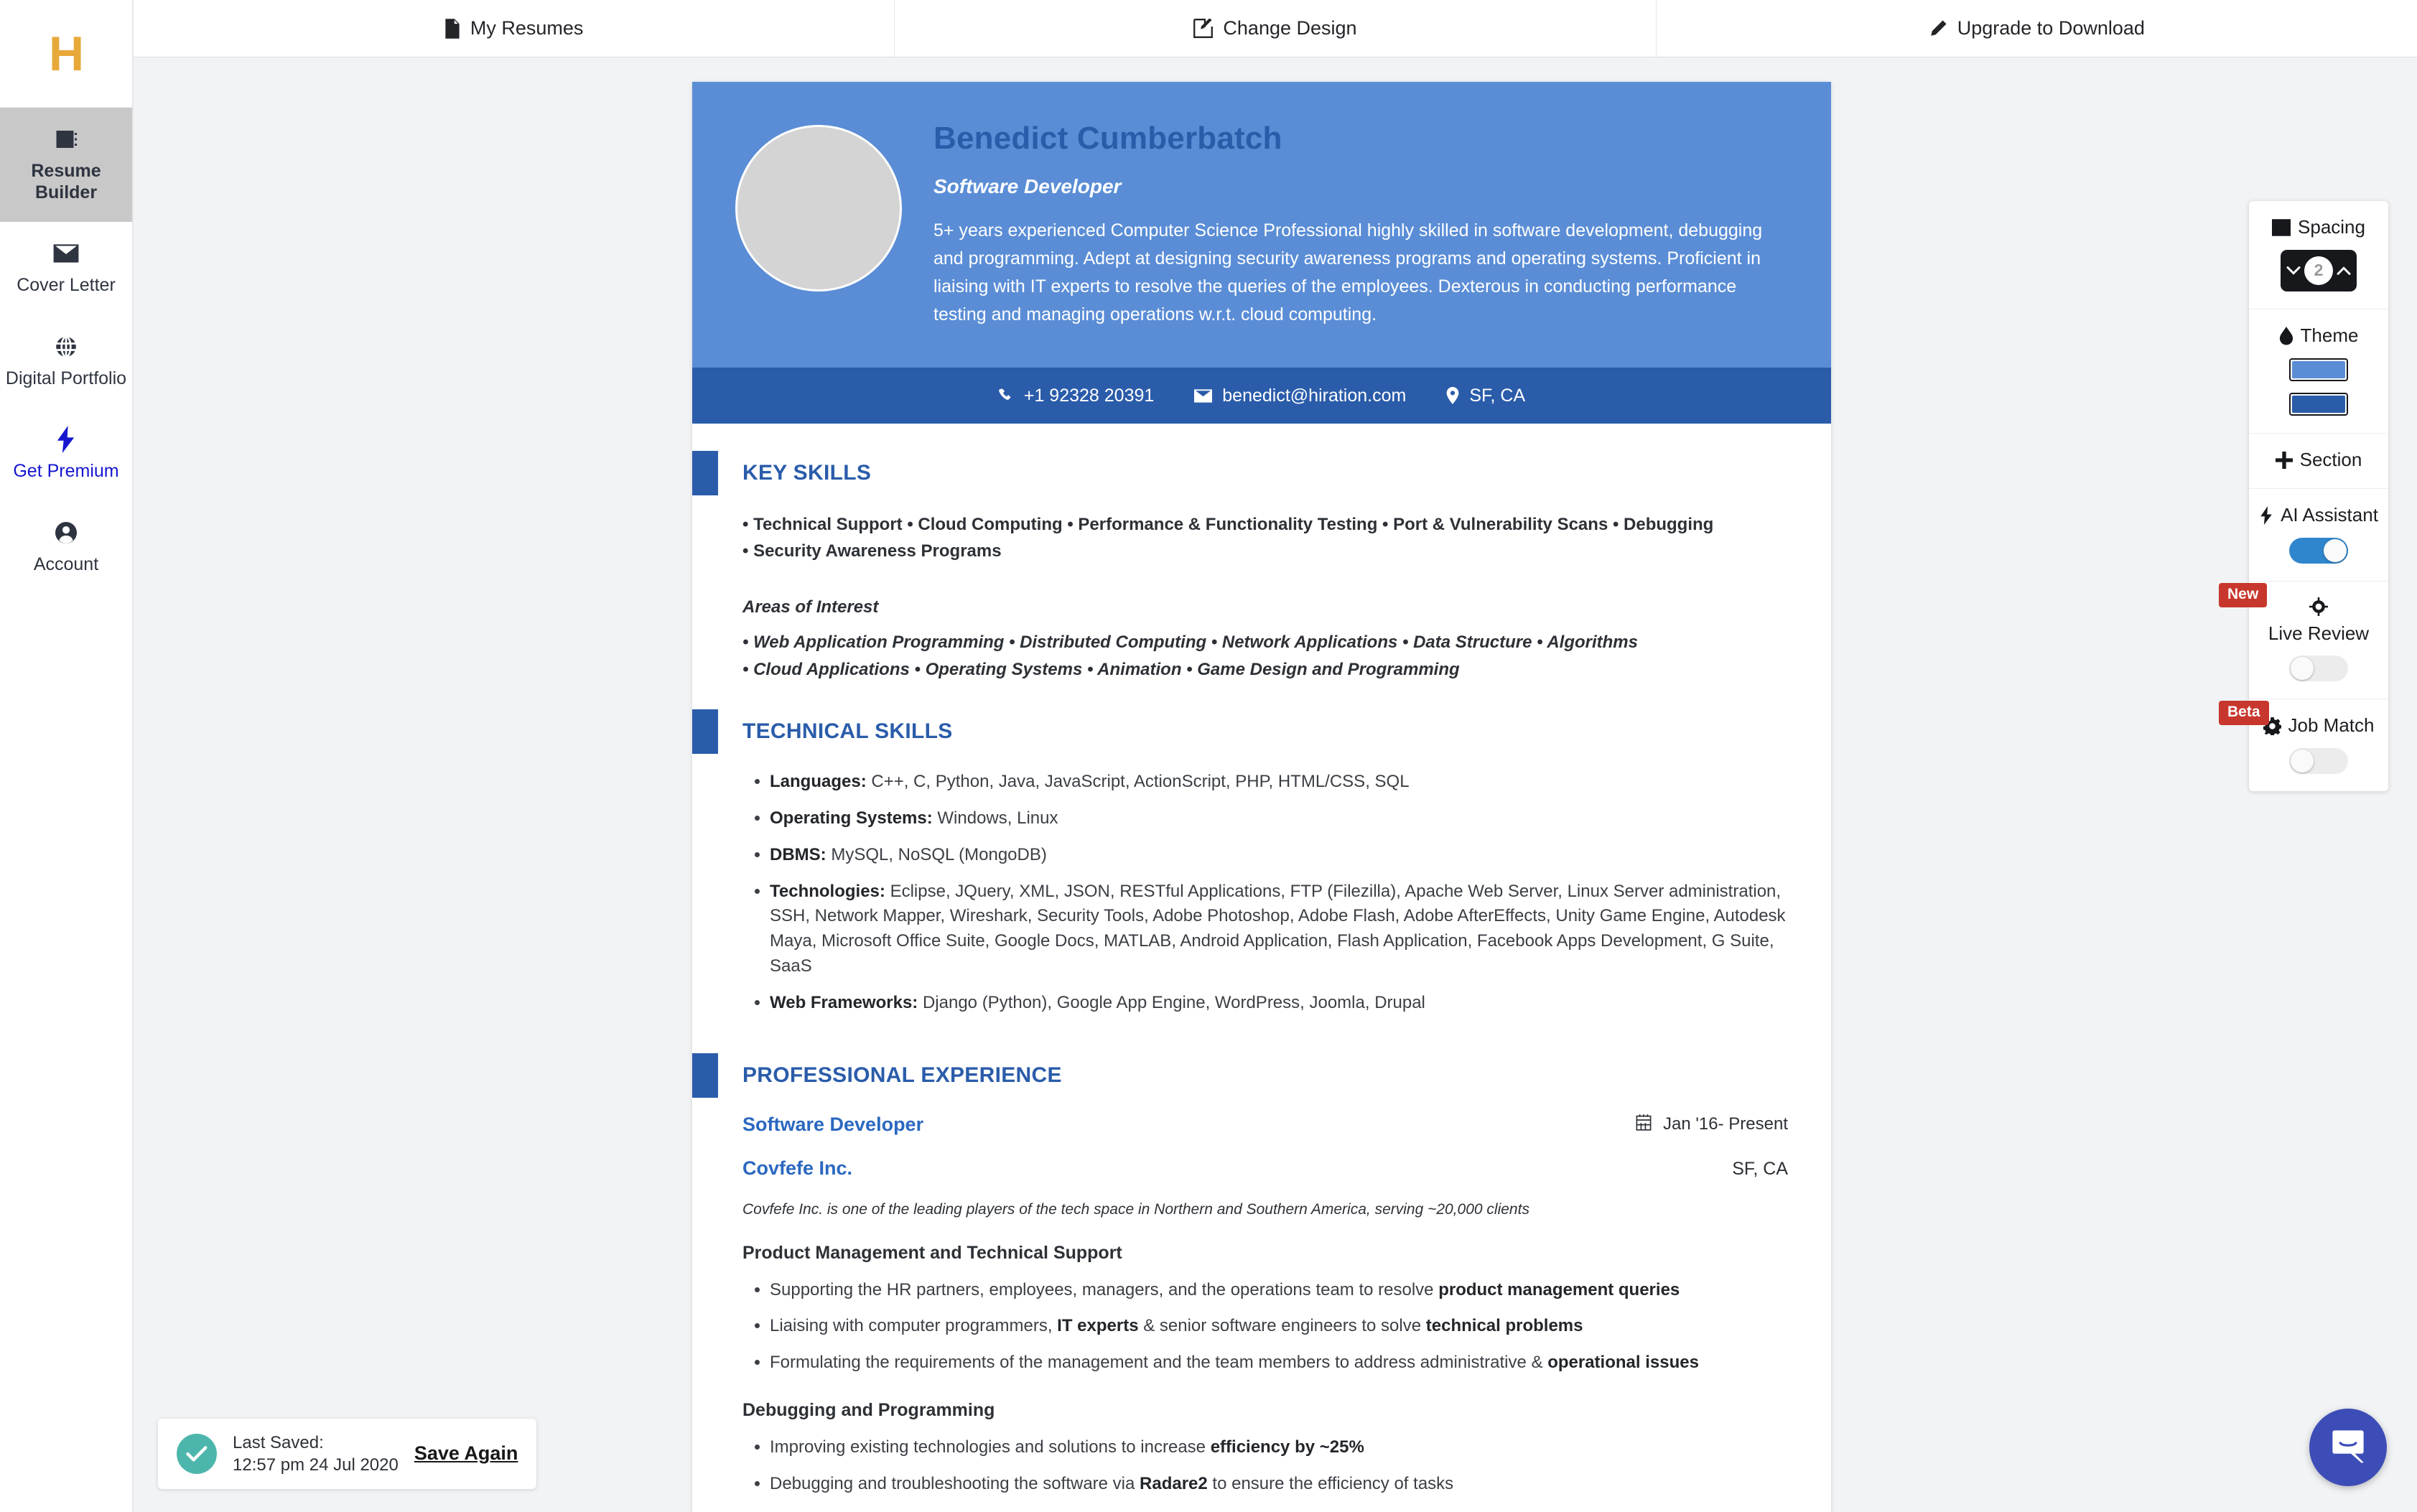 This screenshot has height=1512, width=2417. What do you see at coordinates (66, 547) in the screenshot?
I see `sidebar-item-account: Account` at bounding box center [66, 547].